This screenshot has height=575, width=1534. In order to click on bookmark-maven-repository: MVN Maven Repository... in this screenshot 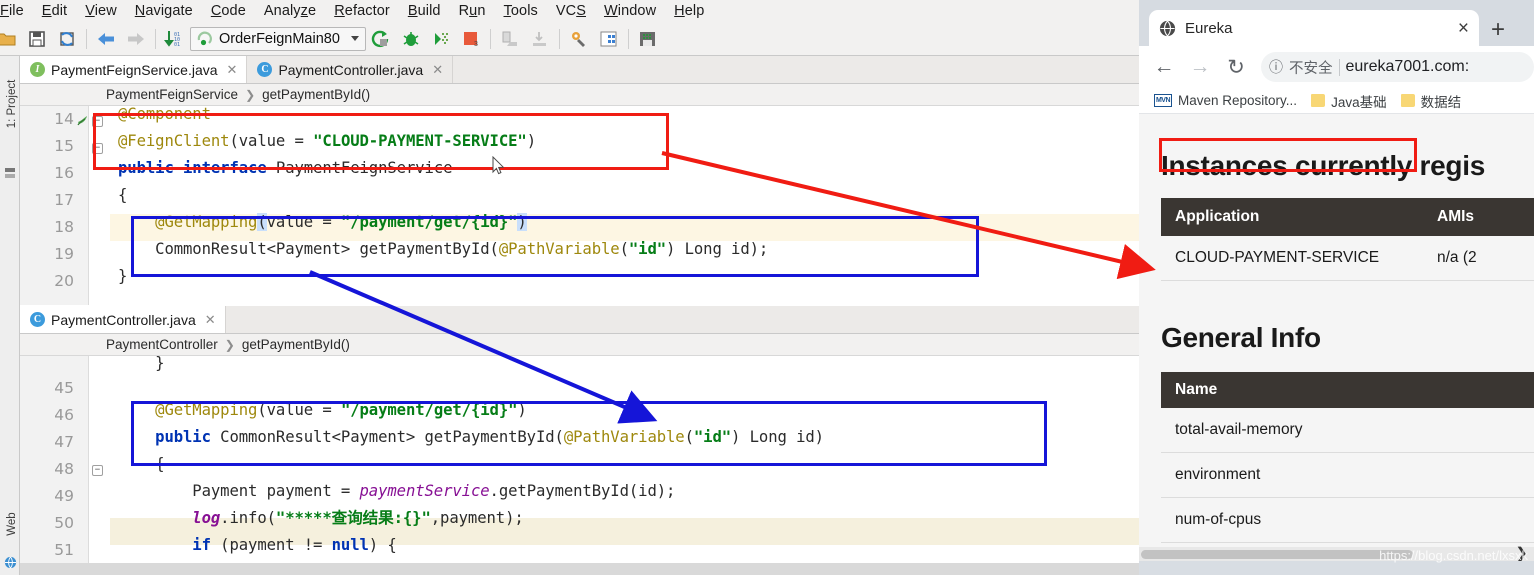, I will do `click(1225, 100)`.